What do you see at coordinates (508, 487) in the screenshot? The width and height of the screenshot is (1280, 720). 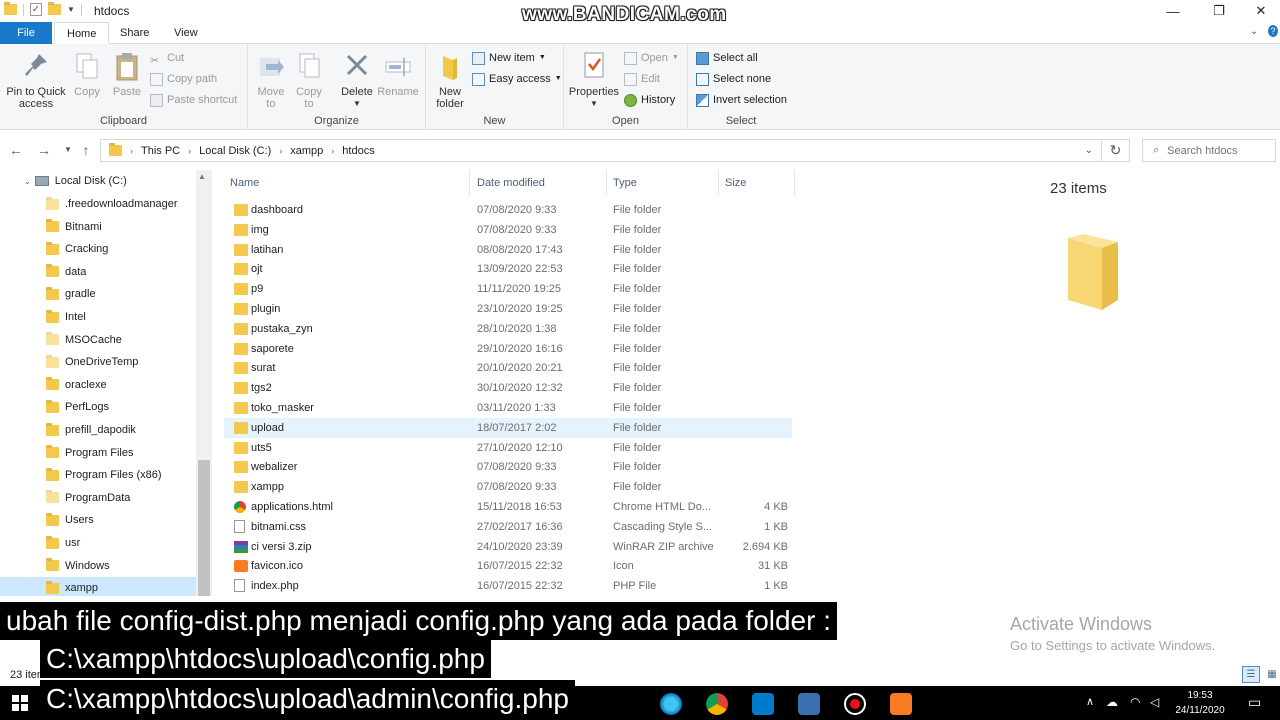 I see `table-row: xampp 07/08/2020 9:33 File folder` at bounding box center [508, 487].